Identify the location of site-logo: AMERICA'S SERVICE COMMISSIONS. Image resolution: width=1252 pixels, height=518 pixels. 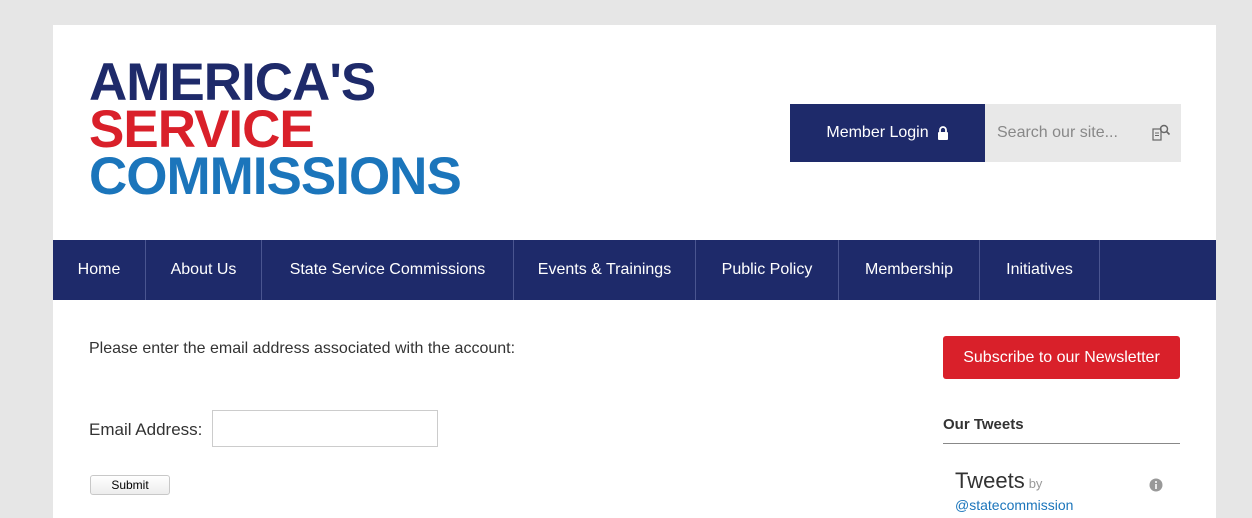
(275, 129).